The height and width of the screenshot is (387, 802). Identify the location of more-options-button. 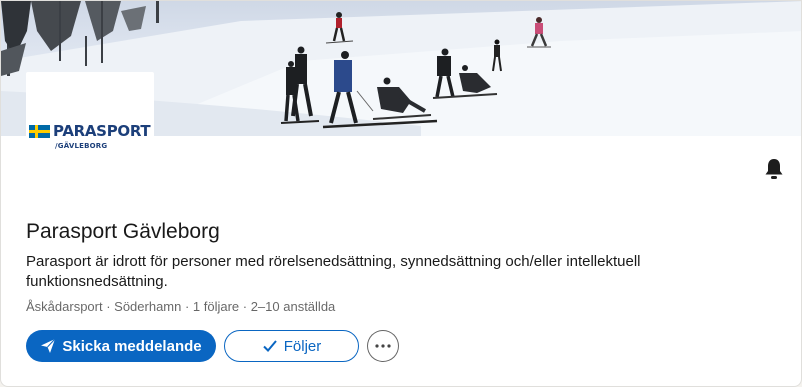
(383, 346).